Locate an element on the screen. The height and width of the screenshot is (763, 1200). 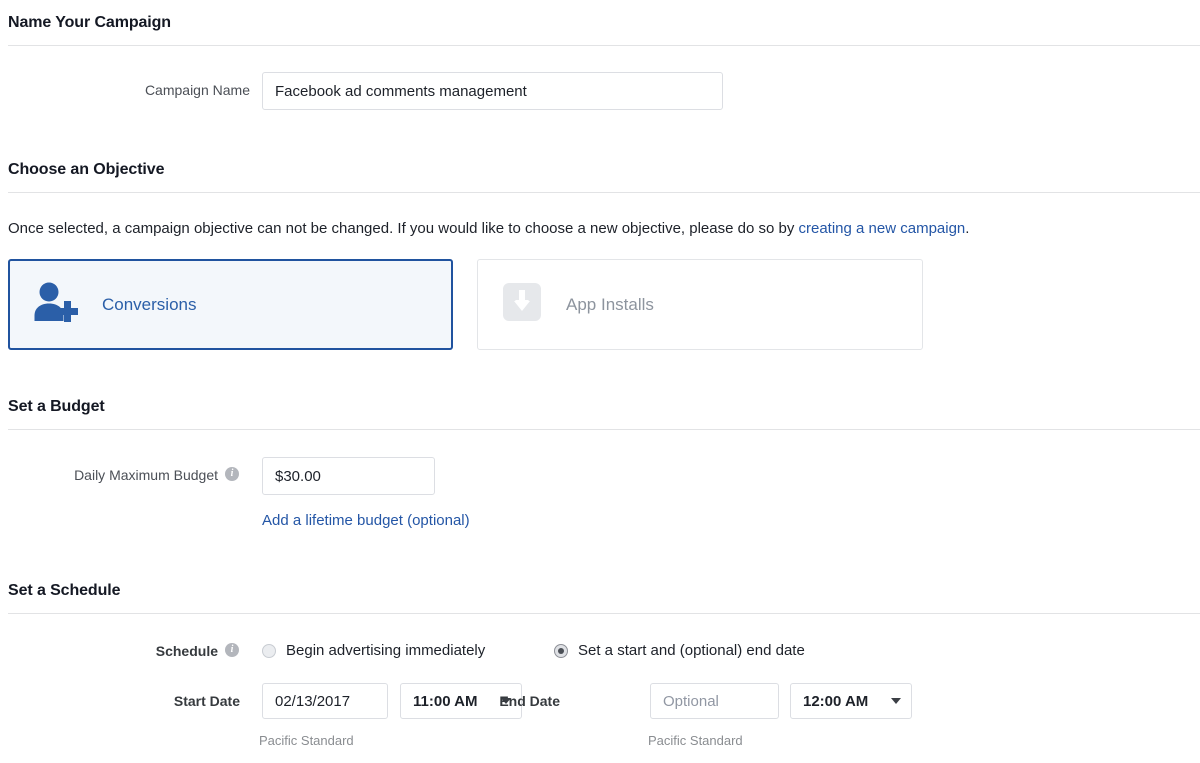
section-heading-name-your-campaign: Name Your Campaign is located at coordinates (89, 22).